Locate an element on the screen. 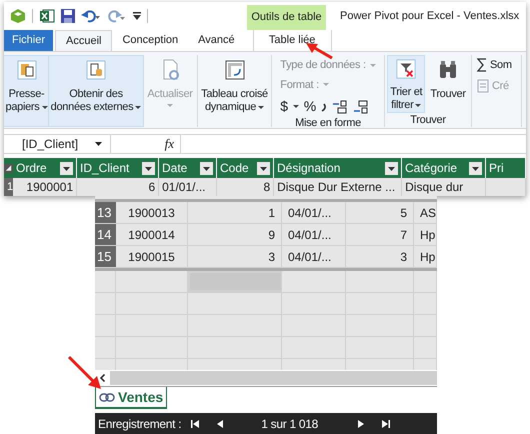  ribbon-tab: Table liée is located at coordinates (292, 40).